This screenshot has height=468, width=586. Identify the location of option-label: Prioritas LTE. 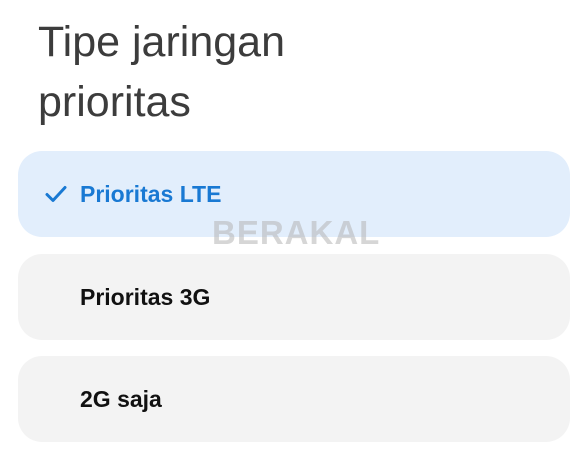
(151, 194).